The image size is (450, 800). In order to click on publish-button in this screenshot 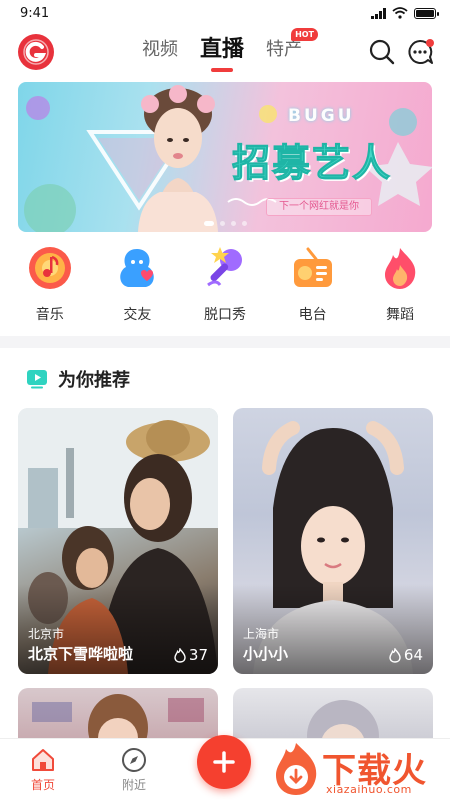, I will do `click(224, 762)`.